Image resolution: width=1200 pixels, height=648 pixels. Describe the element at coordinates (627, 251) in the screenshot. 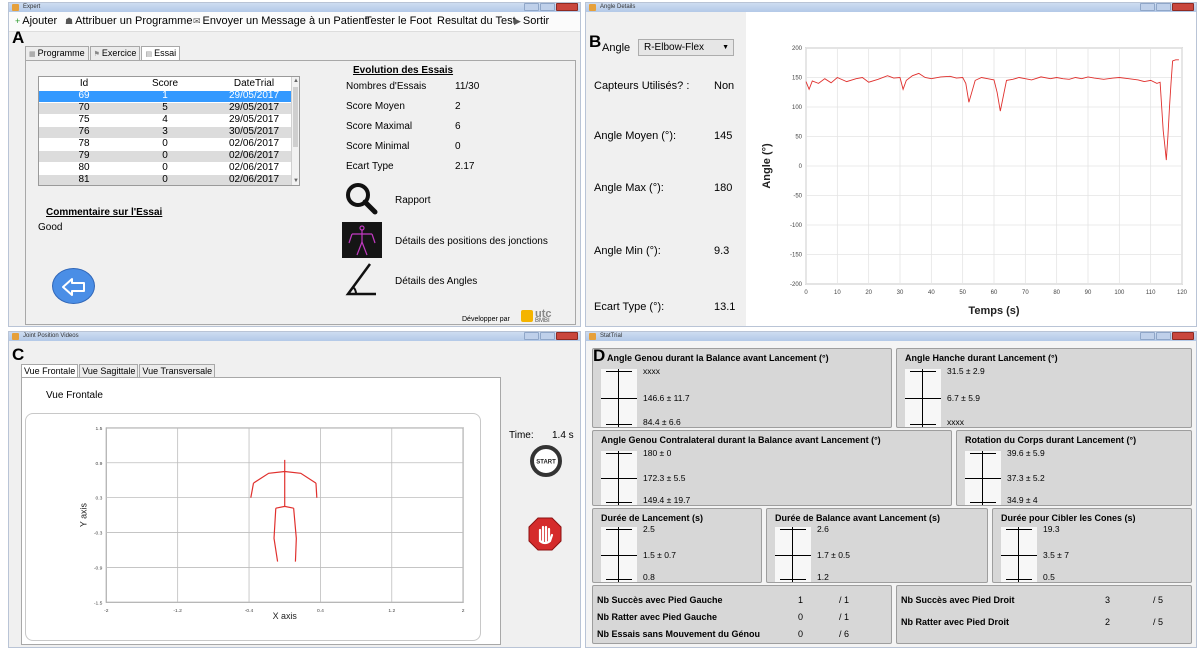

I see `angle-min-label: Angle Min (°):` at that location.